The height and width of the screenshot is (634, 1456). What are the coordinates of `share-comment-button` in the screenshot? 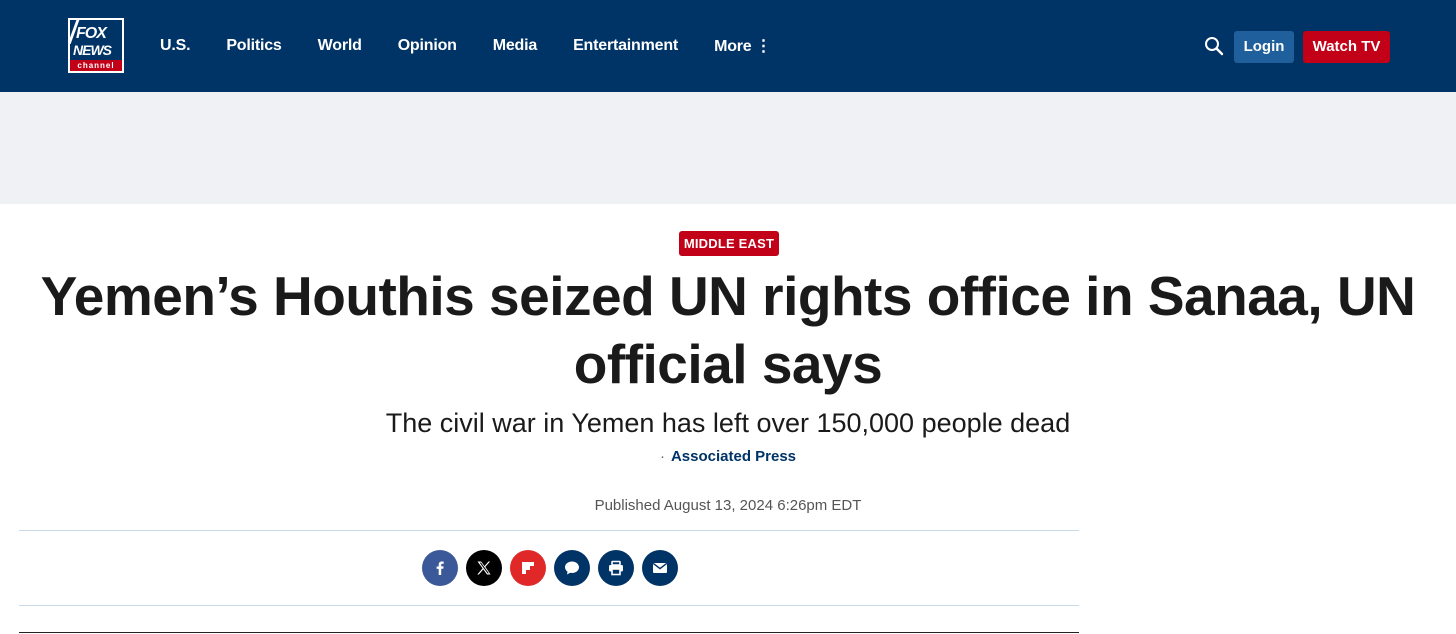 It's located at (572, 568).